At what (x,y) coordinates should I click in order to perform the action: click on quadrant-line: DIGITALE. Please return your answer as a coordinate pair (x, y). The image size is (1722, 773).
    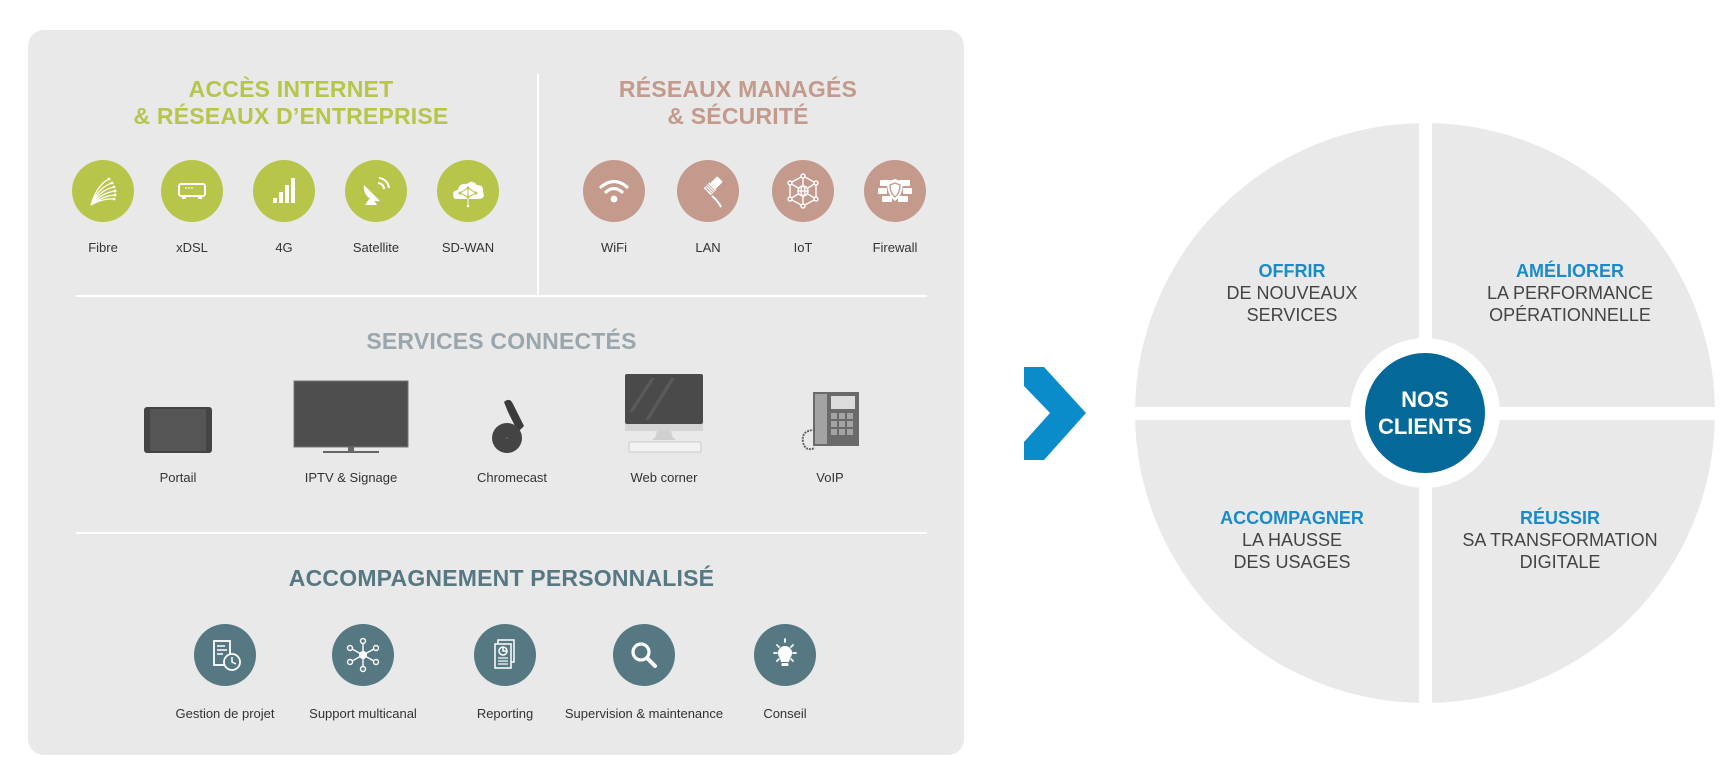
    Looking at the image, I should click on (1560, 562).